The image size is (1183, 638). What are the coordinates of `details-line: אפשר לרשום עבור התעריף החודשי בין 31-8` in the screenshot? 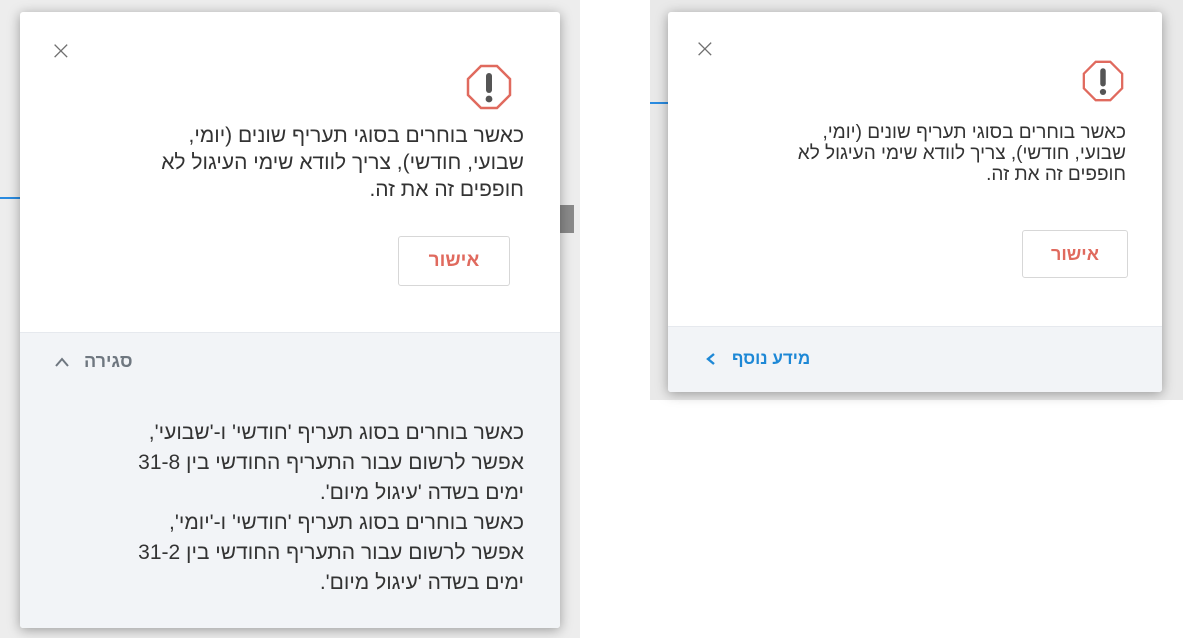 It's located at (331, 462).